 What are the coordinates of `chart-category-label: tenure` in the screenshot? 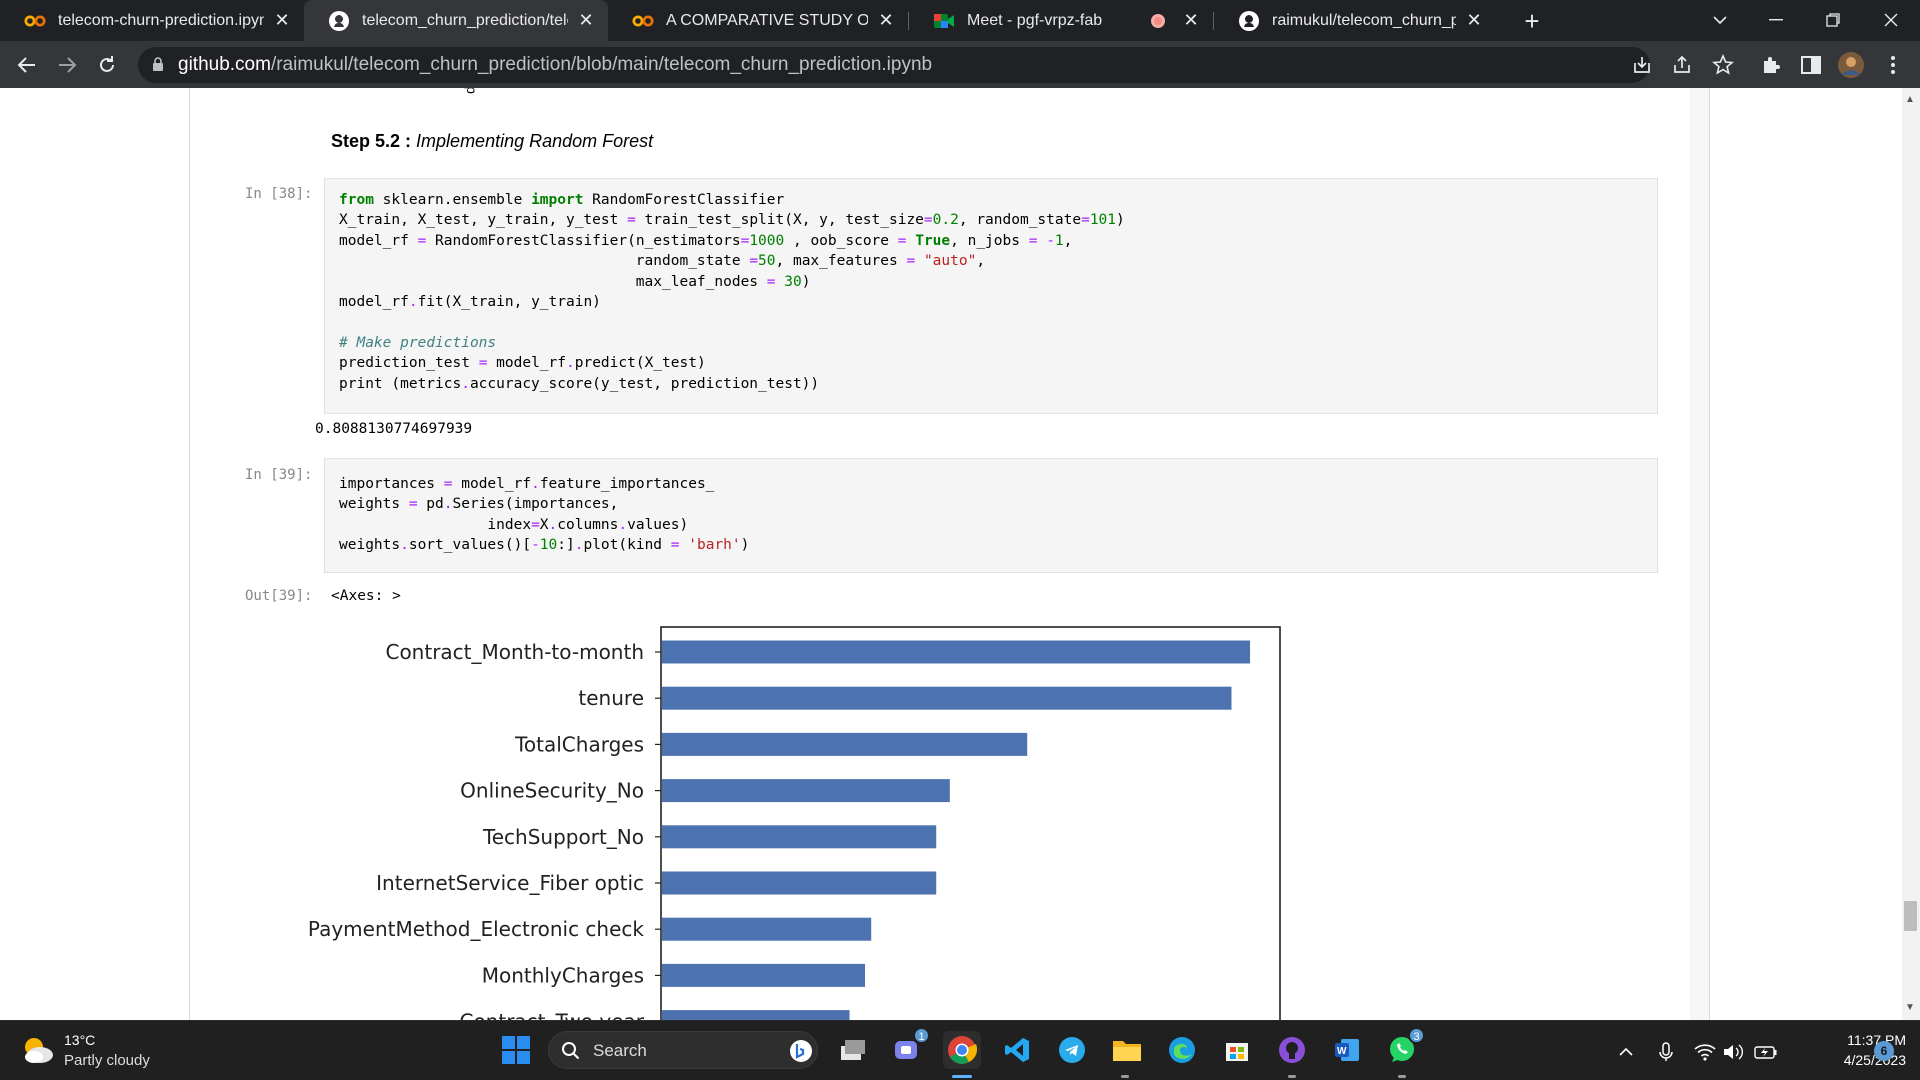 It's located at (611, 698).